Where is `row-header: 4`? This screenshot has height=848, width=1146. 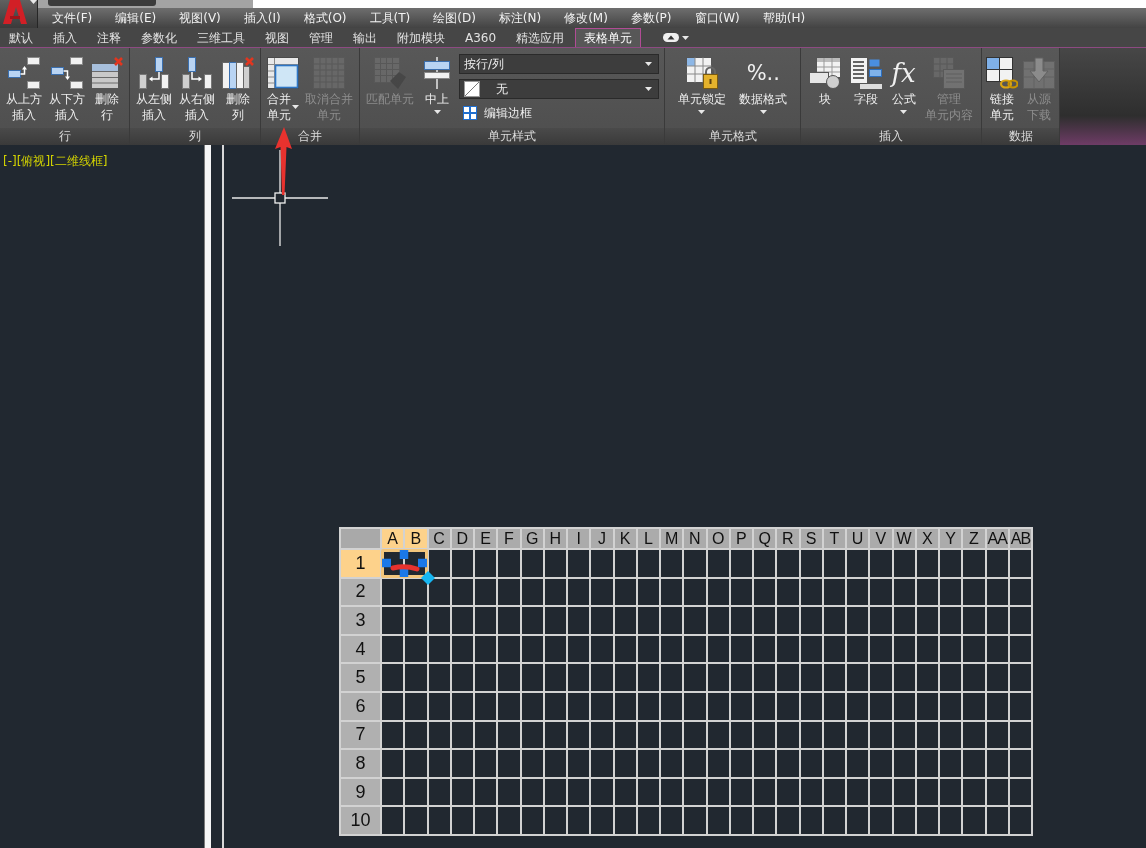 row-header: 4 is located at coordinates (360, 649).